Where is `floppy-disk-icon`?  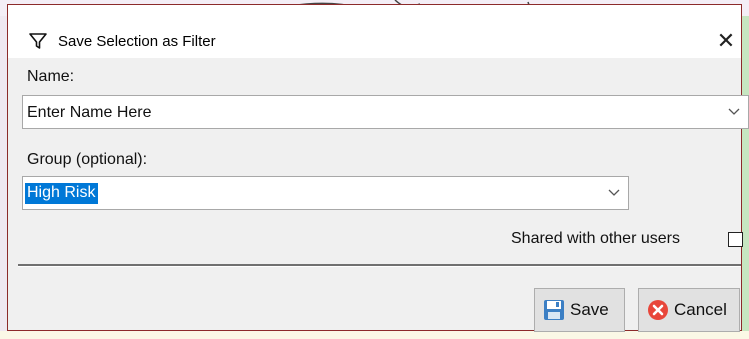 floppy-disk-icon is located at coordinates (554, 310).